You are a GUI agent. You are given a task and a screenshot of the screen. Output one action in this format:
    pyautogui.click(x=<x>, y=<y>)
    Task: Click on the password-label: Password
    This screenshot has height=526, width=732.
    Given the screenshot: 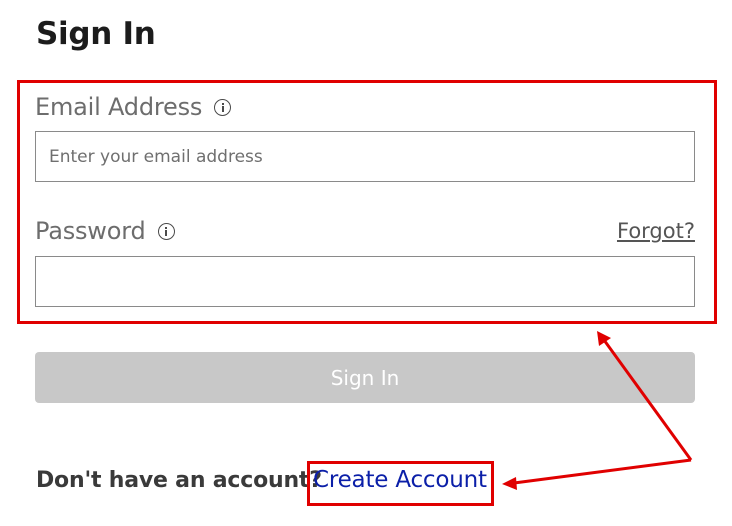 What is the action you would take?
    pyautogui.click(x=105, y=231)
    